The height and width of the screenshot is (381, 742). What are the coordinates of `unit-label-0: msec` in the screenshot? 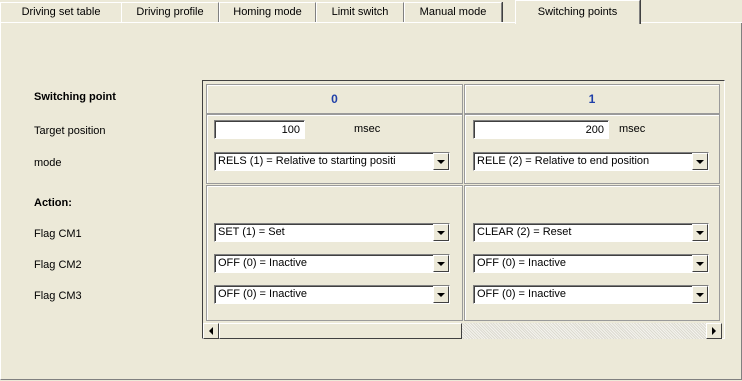 It's located at (367, 129).